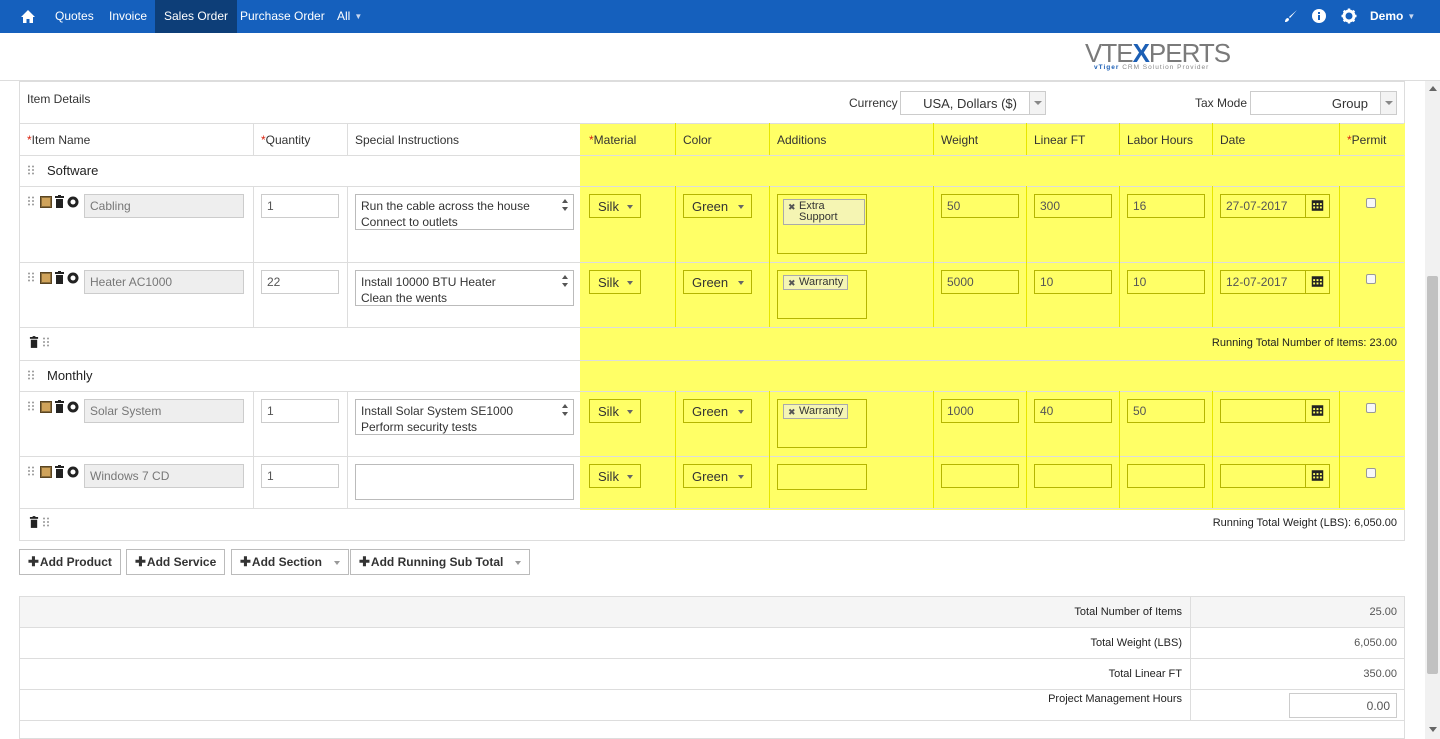  I want to click on home-icon, so click(28, 17).